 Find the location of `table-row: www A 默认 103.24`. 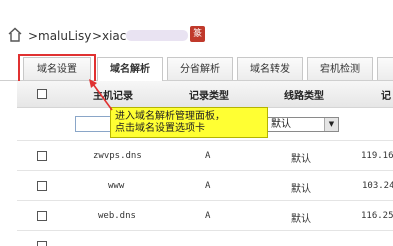

table-row: www A 默认 103.24 is located at coordinates (205, 185).